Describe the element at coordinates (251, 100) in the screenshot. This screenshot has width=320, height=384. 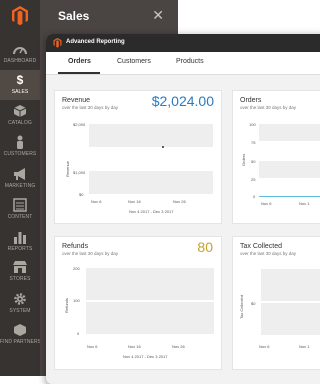
I see `card-title: Orders` at that location.